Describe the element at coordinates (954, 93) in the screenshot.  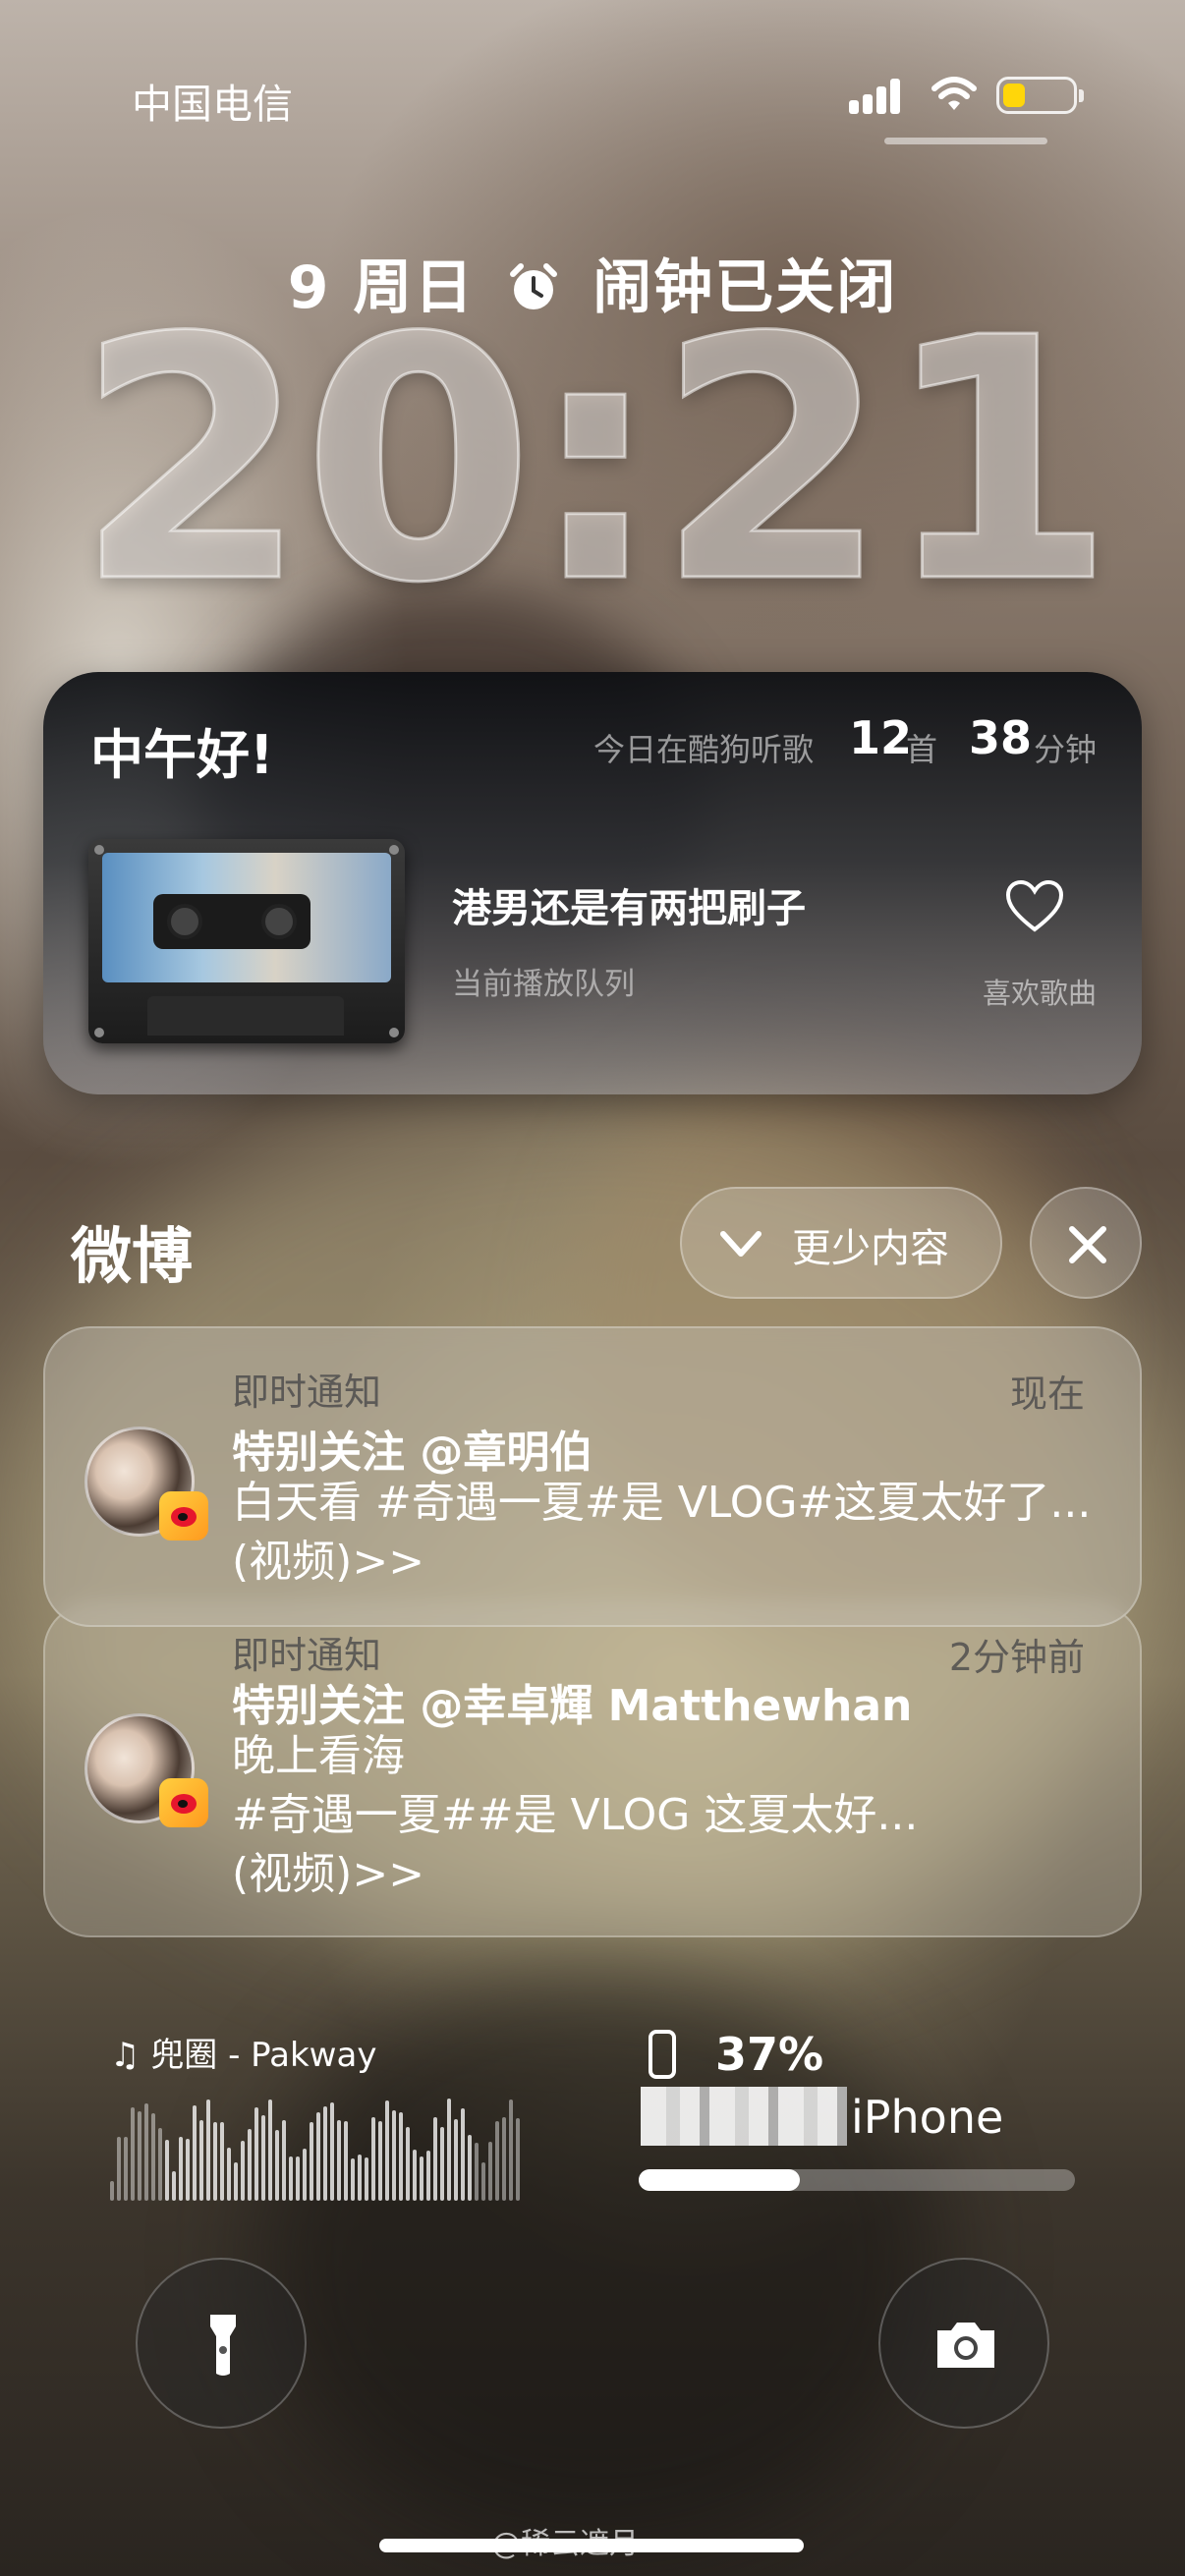
I see `wifi-icon` at that location.